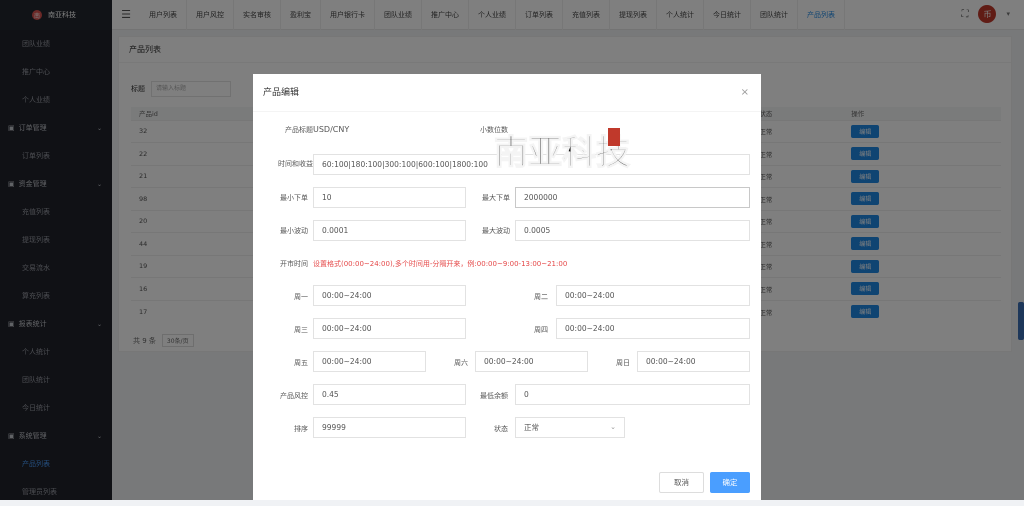 Image resolution: width=1024 pixels, height=506 pixels. What do you see at coordinates (299, 130) in the screenshot?
I see `product-title-label: 产品标题` at bounding box center [299, 130].